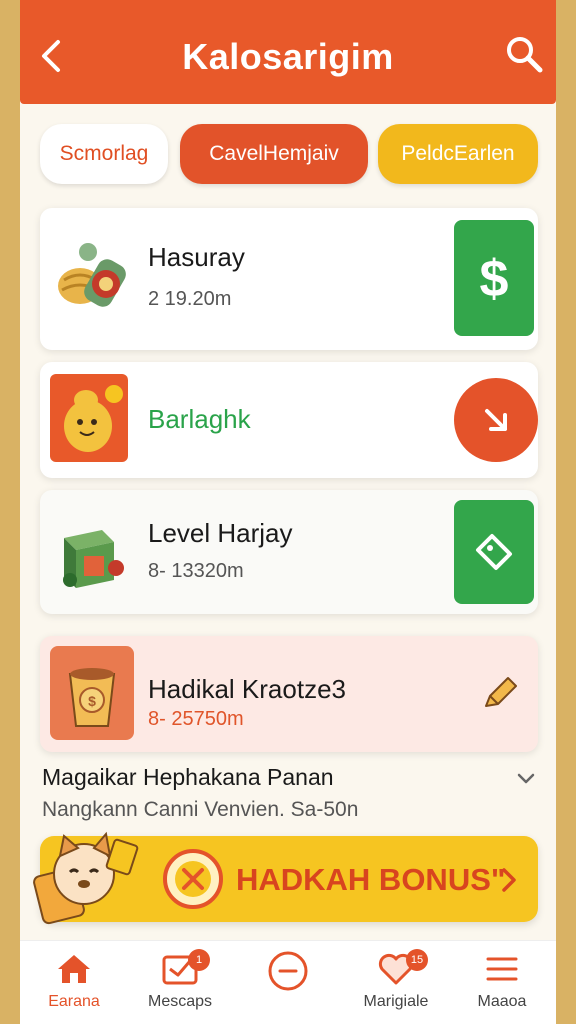 The height and width of the screenshot is (1024, 576). I want to click on item-meta: 8- 13320m, so click(196, 571).